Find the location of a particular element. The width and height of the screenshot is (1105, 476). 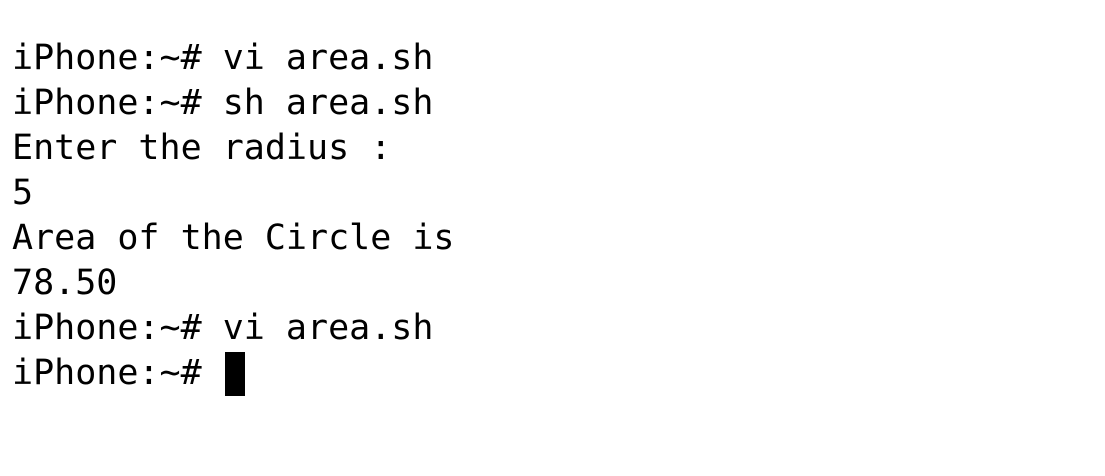

output-text: 78.50 is located at coordinates (65, 283).